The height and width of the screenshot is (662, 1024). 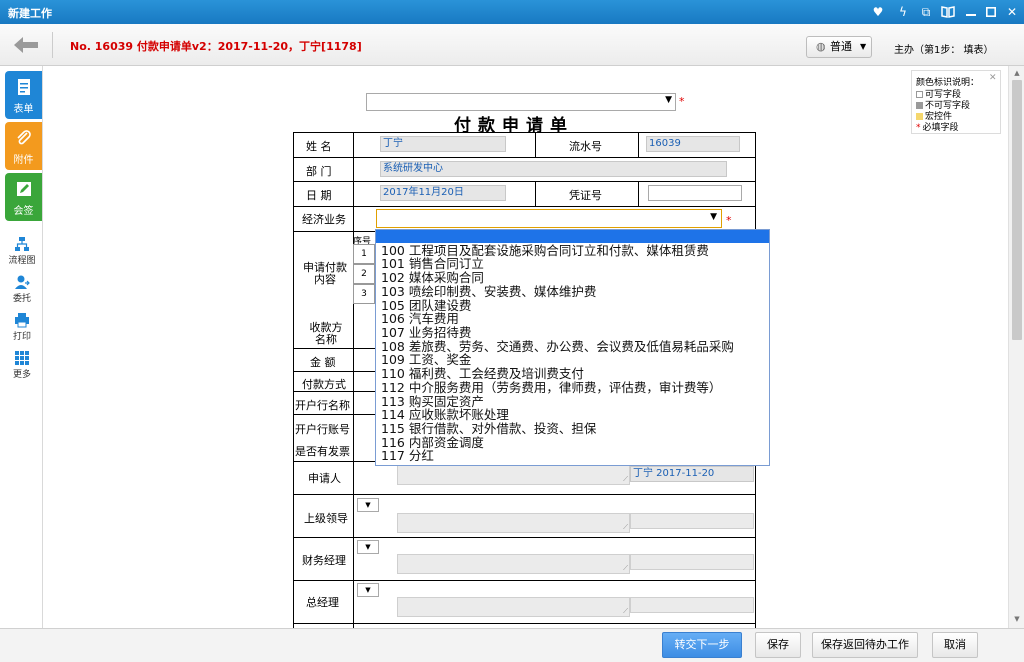 What do you see at coordinates (482, 373) in the screenshot?
I see `dropdown-option: 110 福利费、工会经费及培训费支付` at bounding box center [482, 373].